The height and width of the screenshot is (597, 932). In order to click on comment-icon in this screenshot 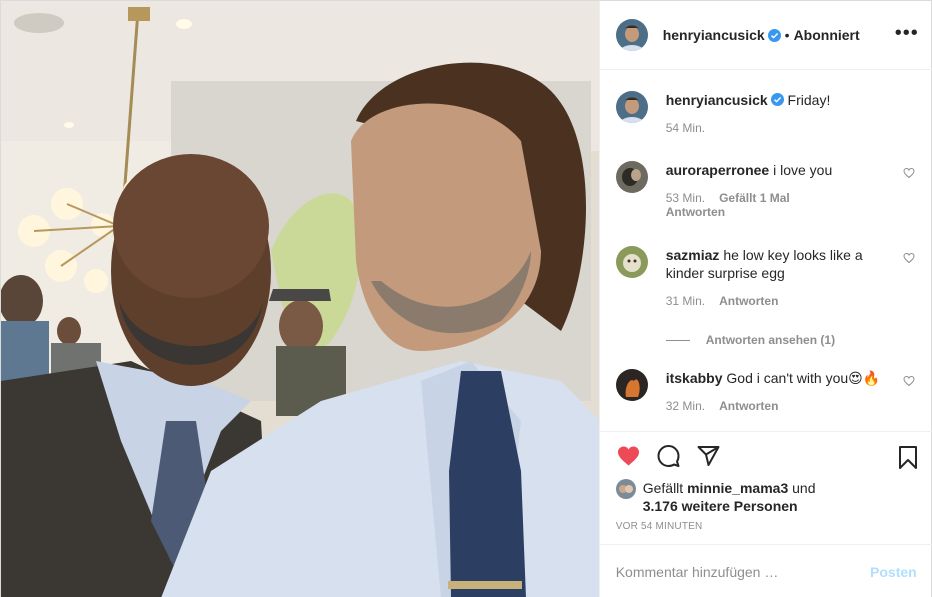, I will do `click(668, 456)`.